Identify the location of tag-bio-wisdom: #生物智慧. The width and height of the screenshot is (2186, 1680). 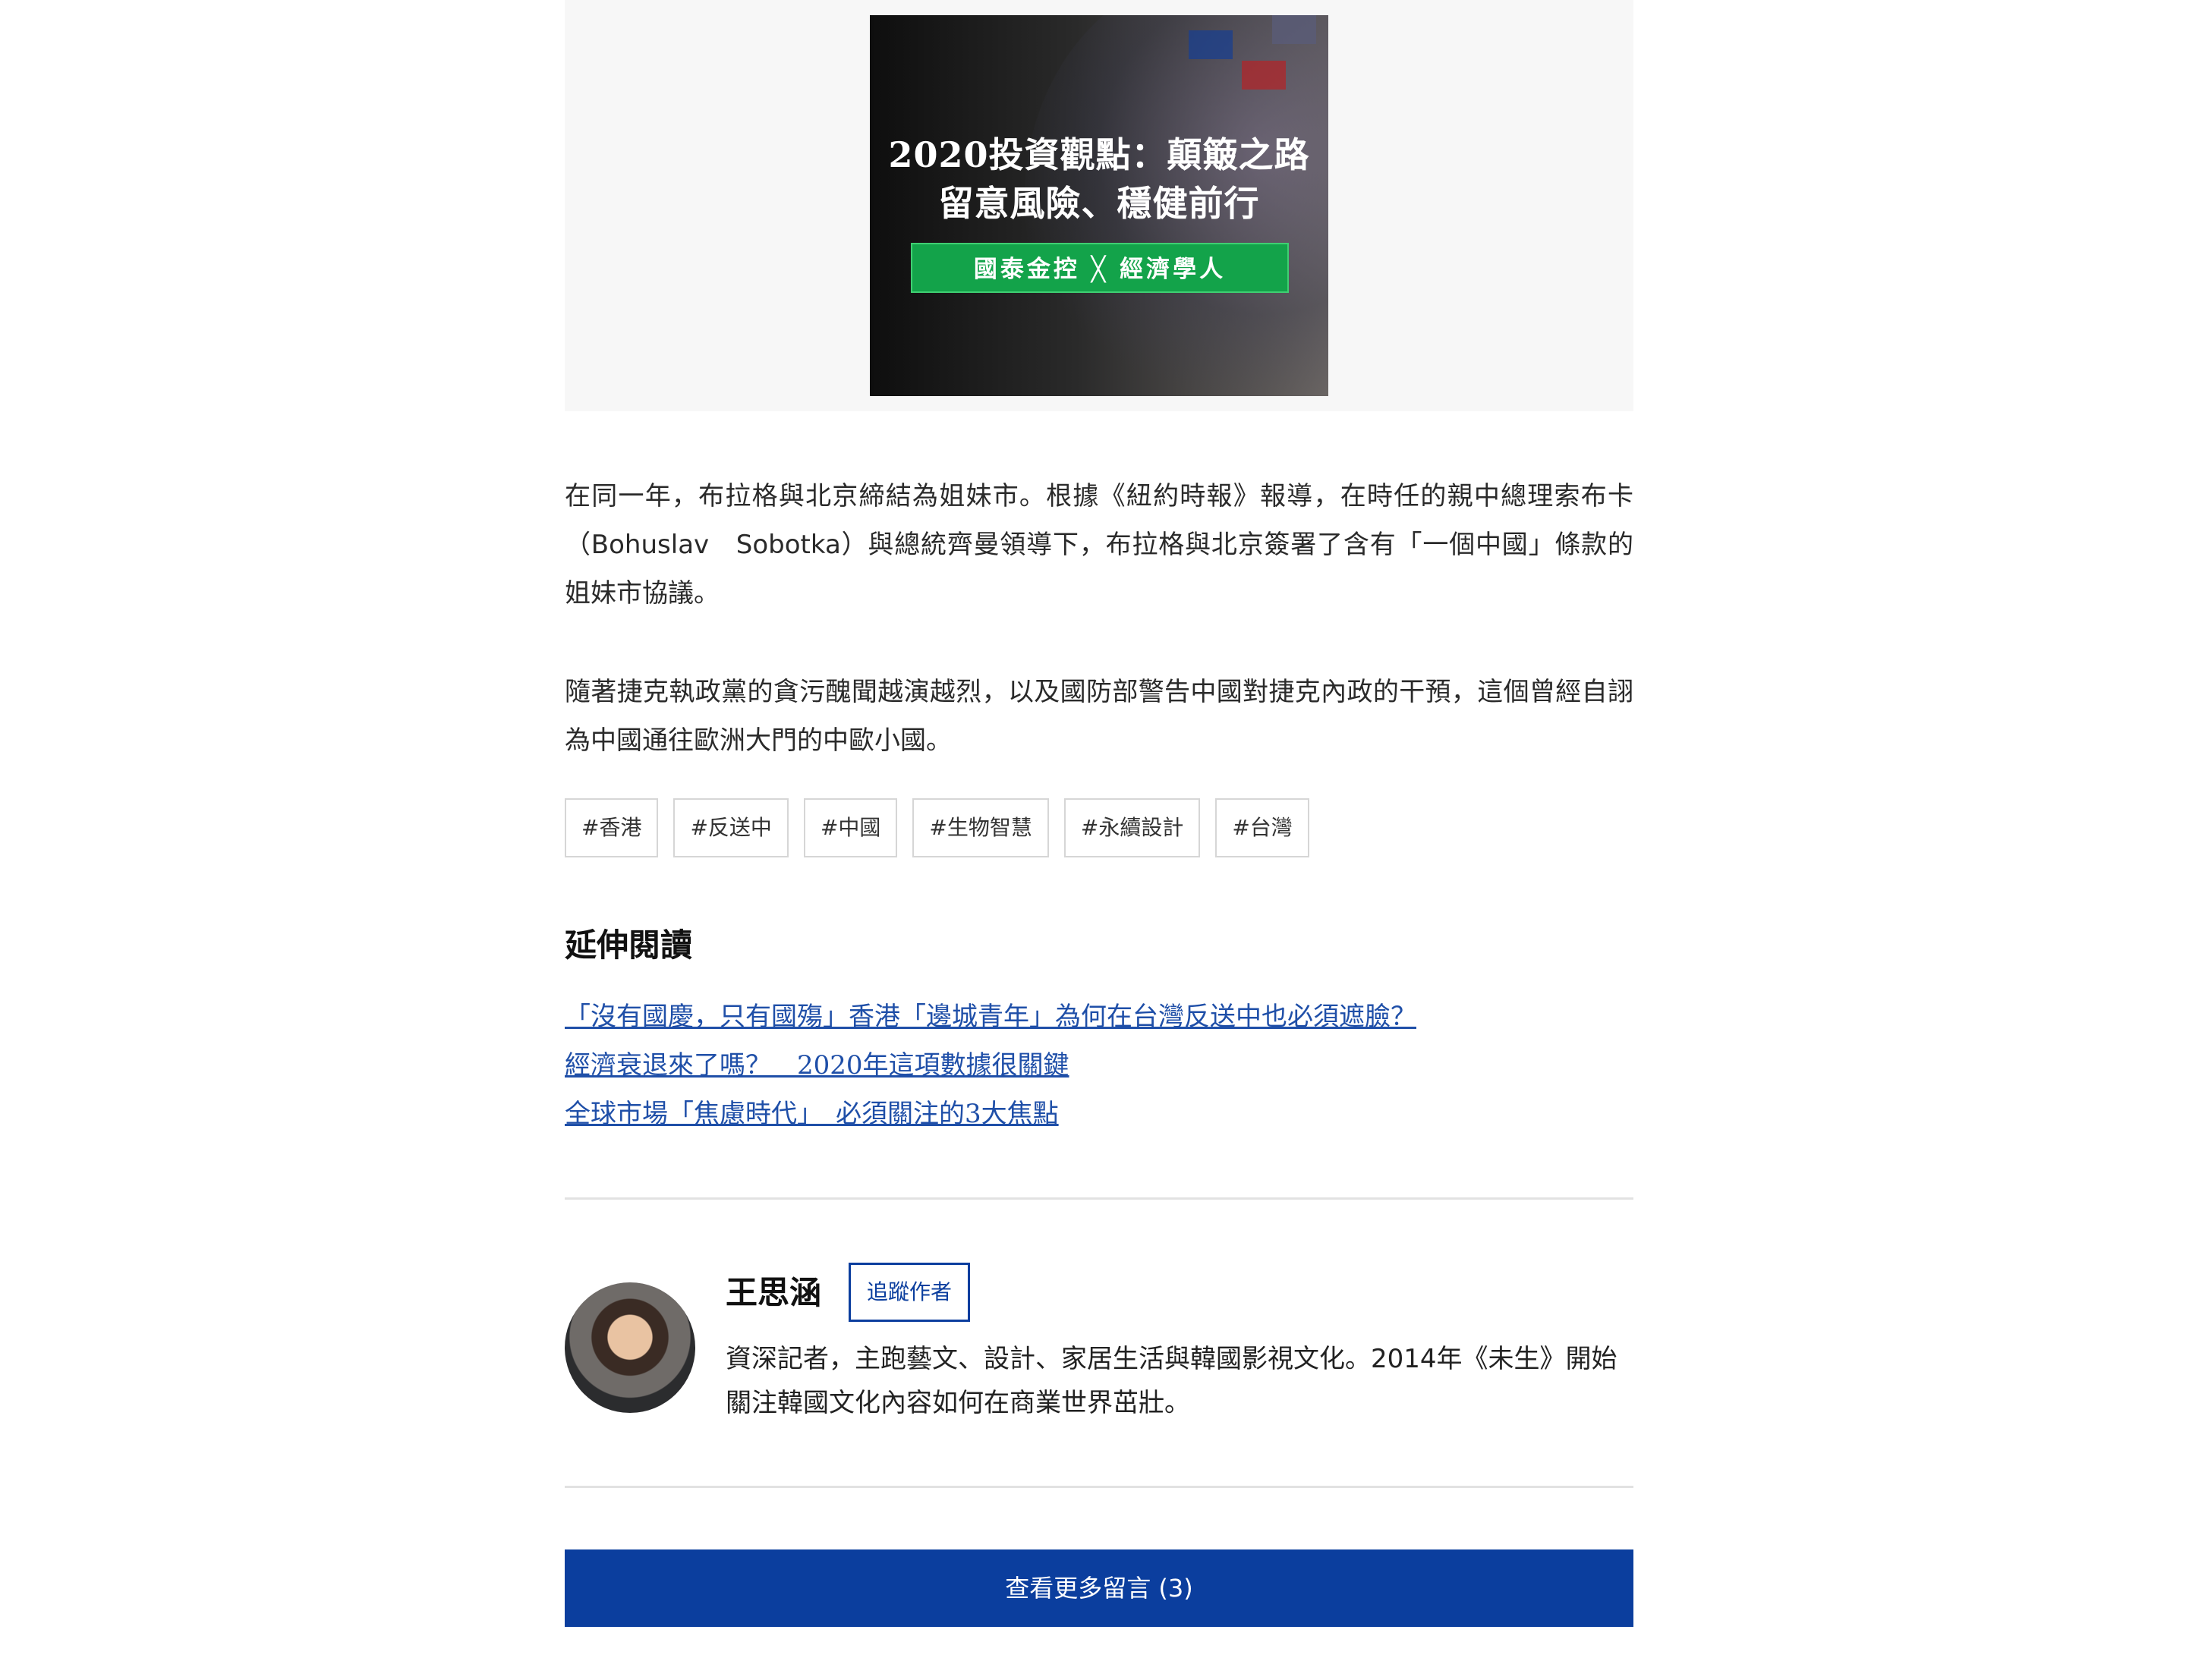
(981, 828).